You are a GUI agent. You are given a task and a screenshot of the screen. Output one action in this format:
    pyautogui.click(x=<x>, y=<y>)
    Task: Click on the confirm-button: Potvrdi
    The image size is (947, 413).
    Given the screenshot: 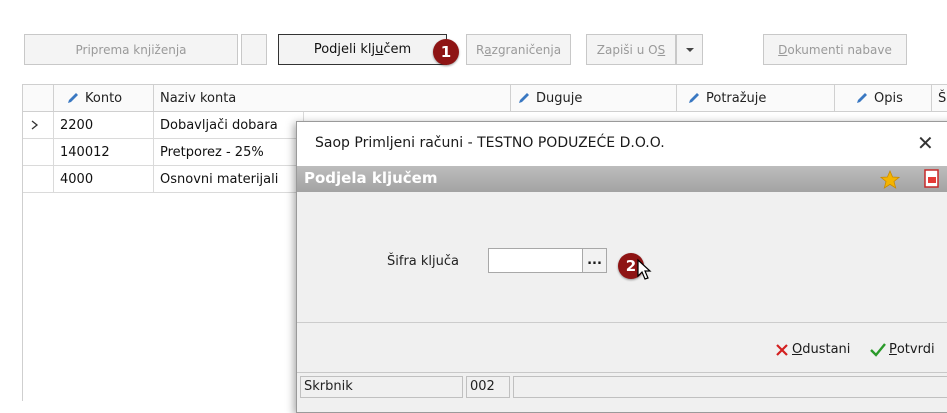 What is the action you would take?
    pyautogui.click(x=902, y=349)
    